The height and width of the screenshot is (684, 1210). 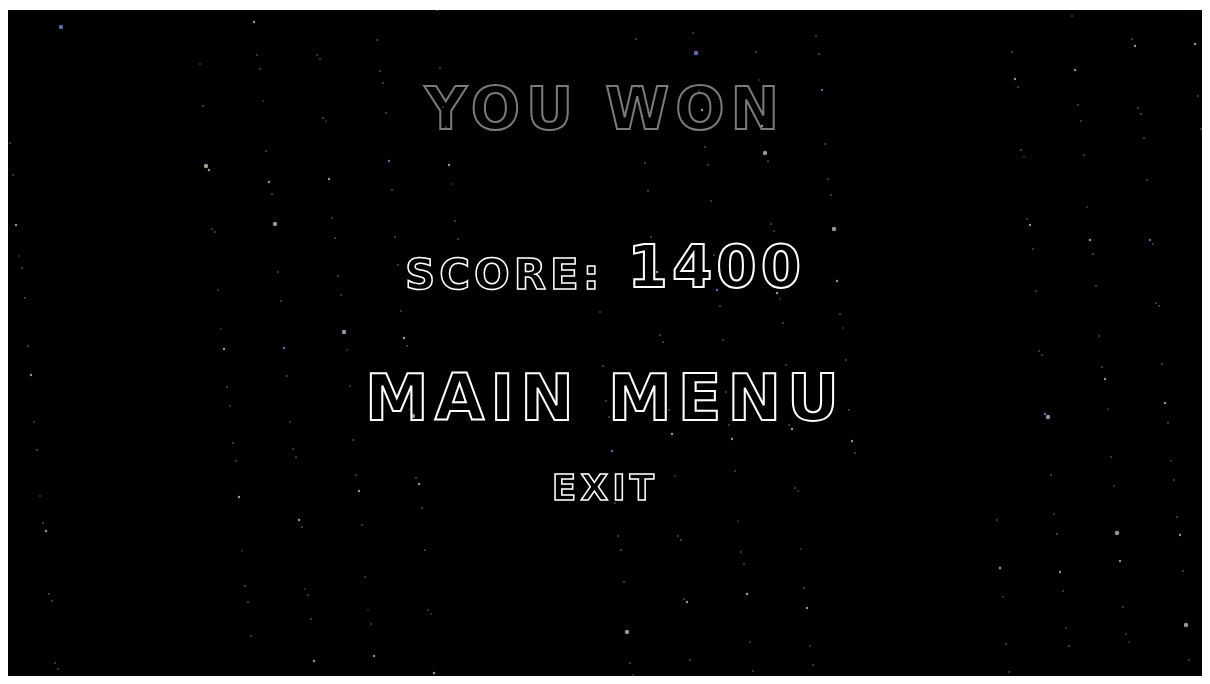 I want to click on score-label: SCORE:, so click(x=504, y=275).